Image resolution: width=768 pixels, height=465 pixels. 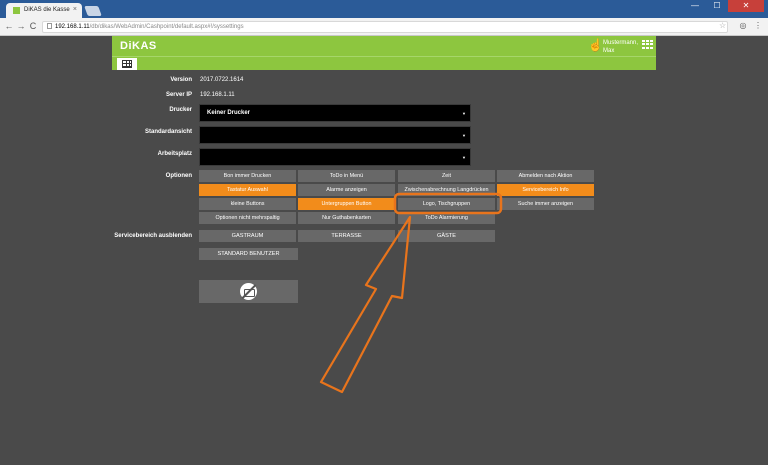 What do you see at coordinates (346, 218) in the screenshot?
I see `option-nur-guthabenkarten: Nur Guthabenkarten` at bounding box center [346, 218].